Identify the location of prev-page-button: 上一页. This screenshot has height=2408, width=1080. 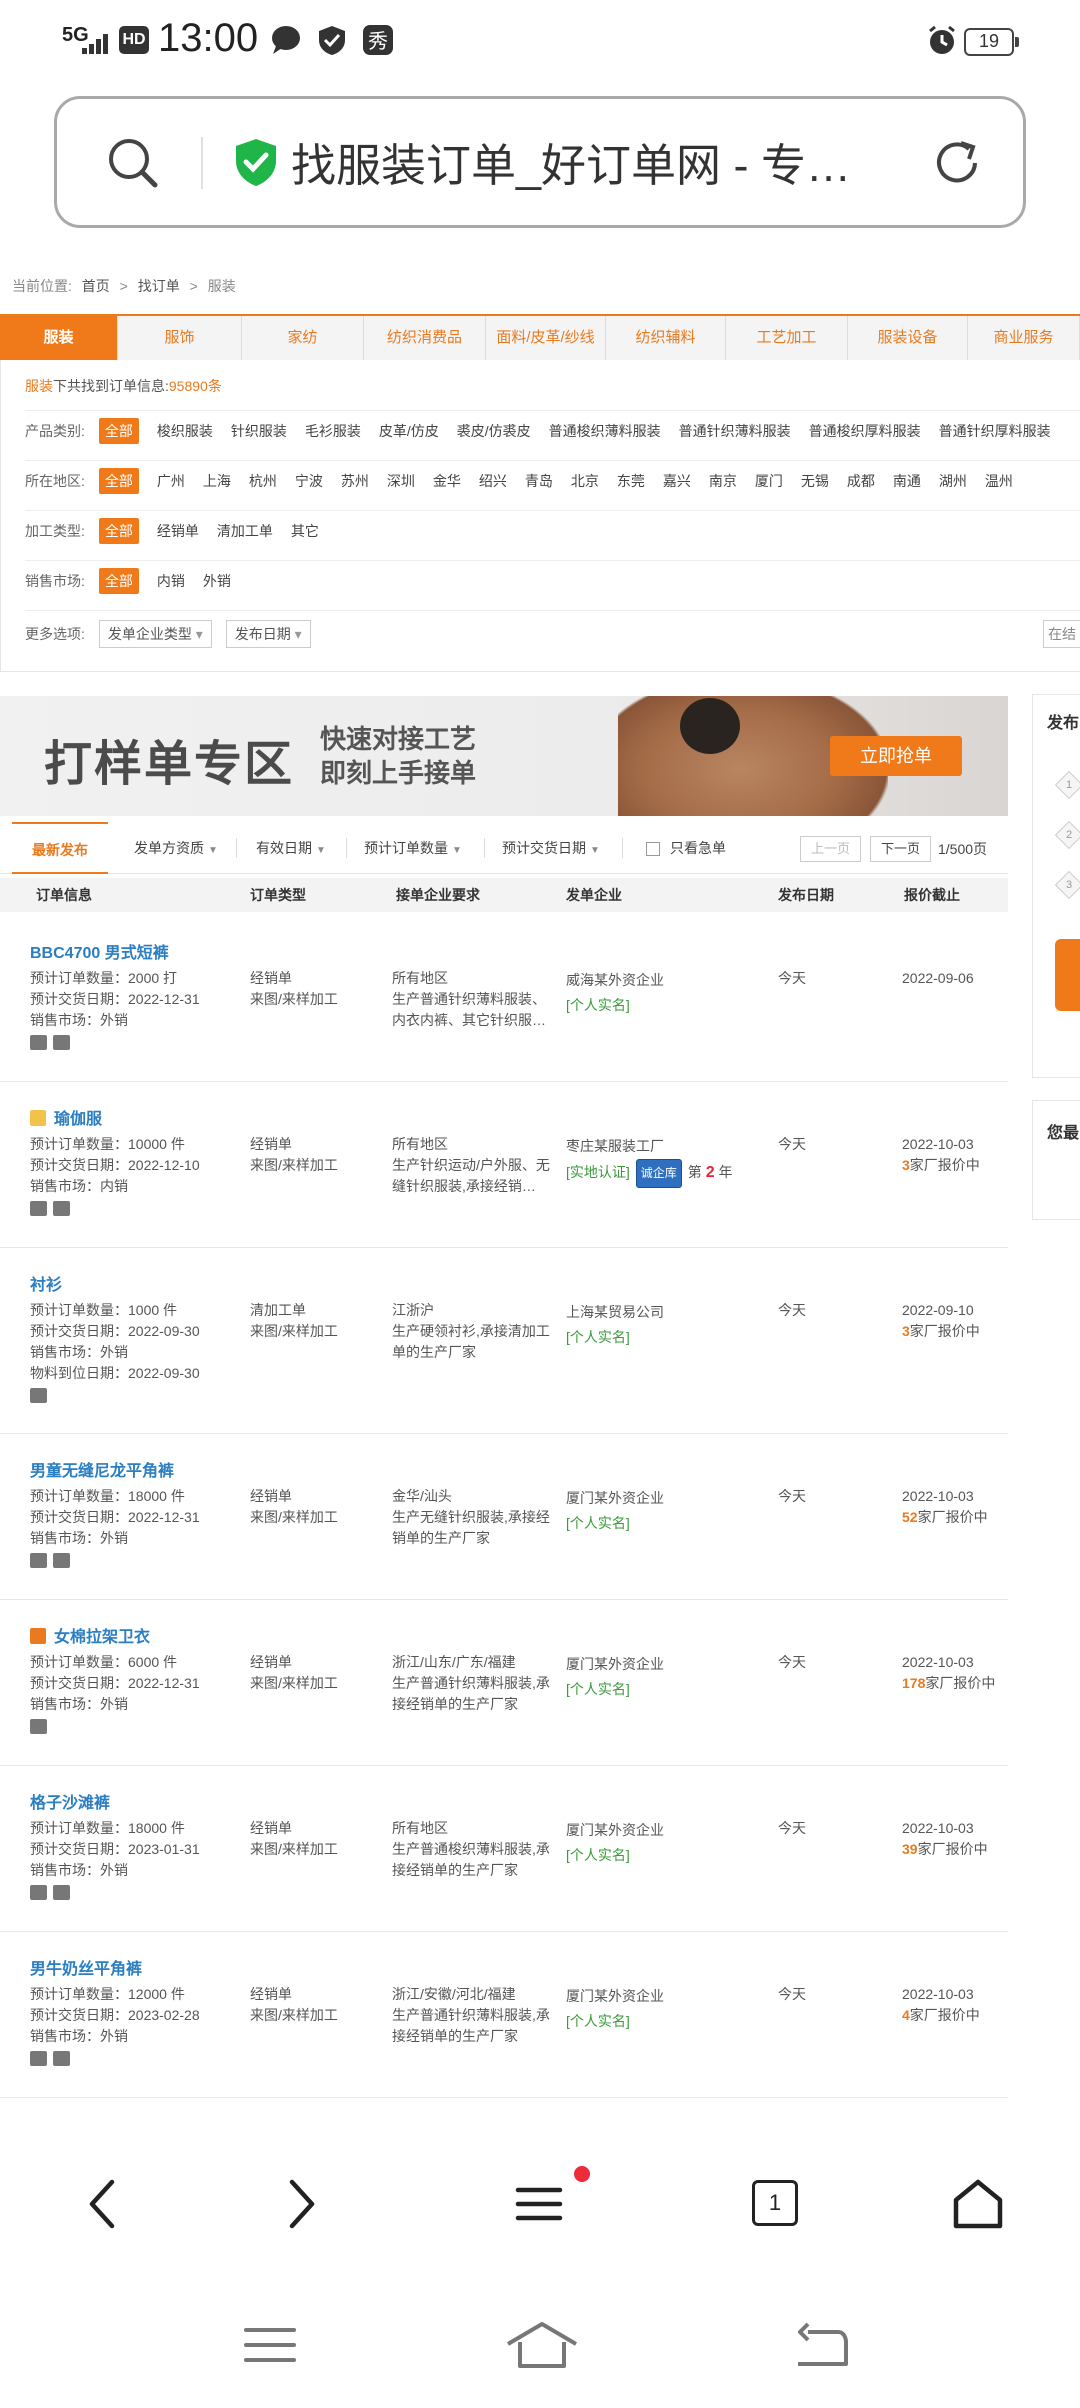
(831, 849).